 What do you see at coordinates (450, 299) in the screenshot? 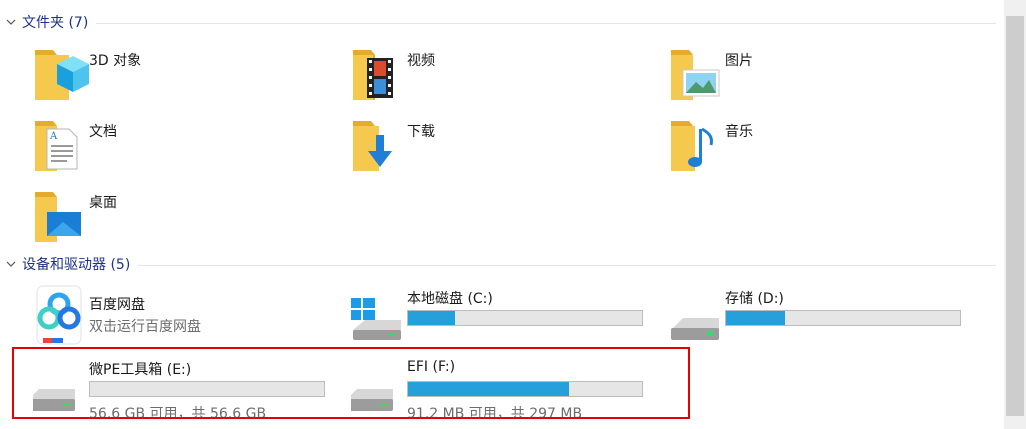
I see `drive-name: 本地磁盘 (C:)` at bounding box center [450, 299].